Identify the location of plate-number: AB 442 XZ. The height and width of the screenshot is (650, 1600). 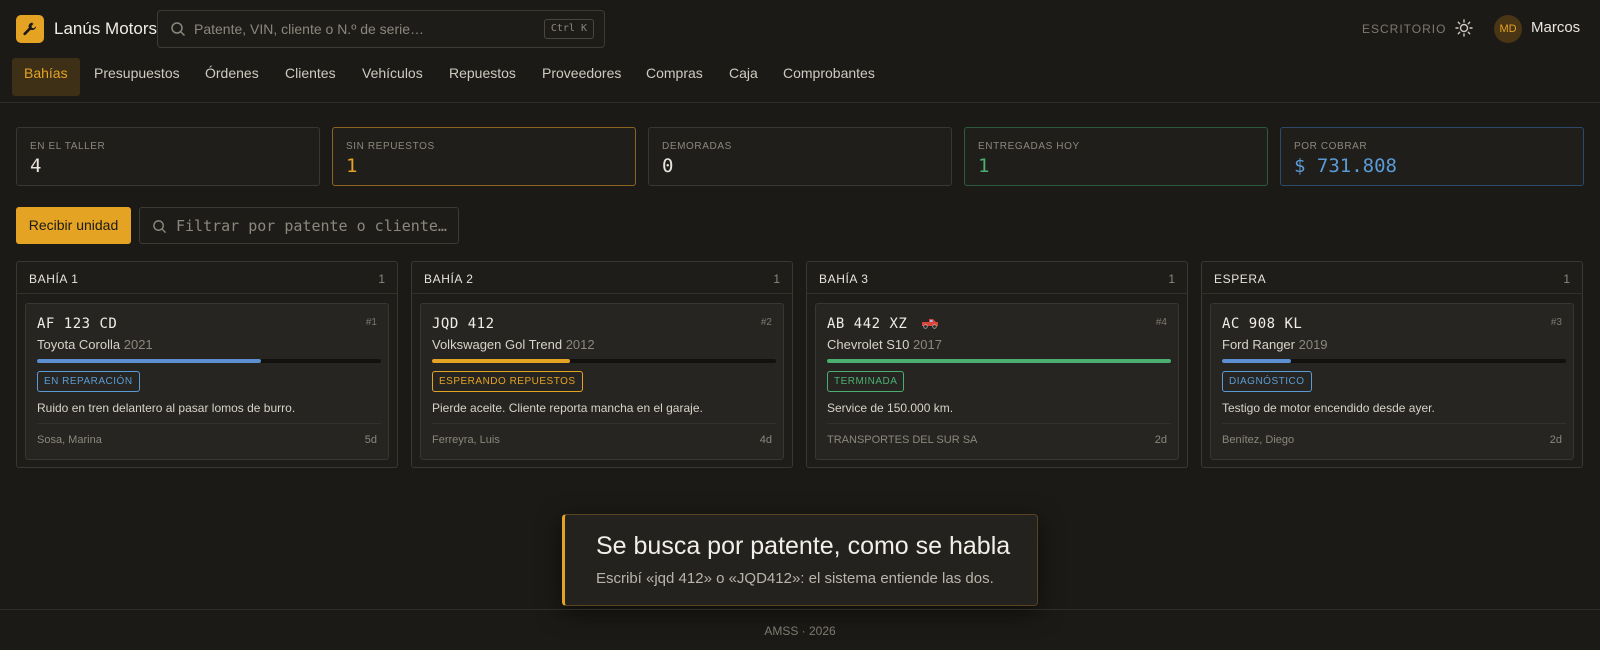
(867, 324).